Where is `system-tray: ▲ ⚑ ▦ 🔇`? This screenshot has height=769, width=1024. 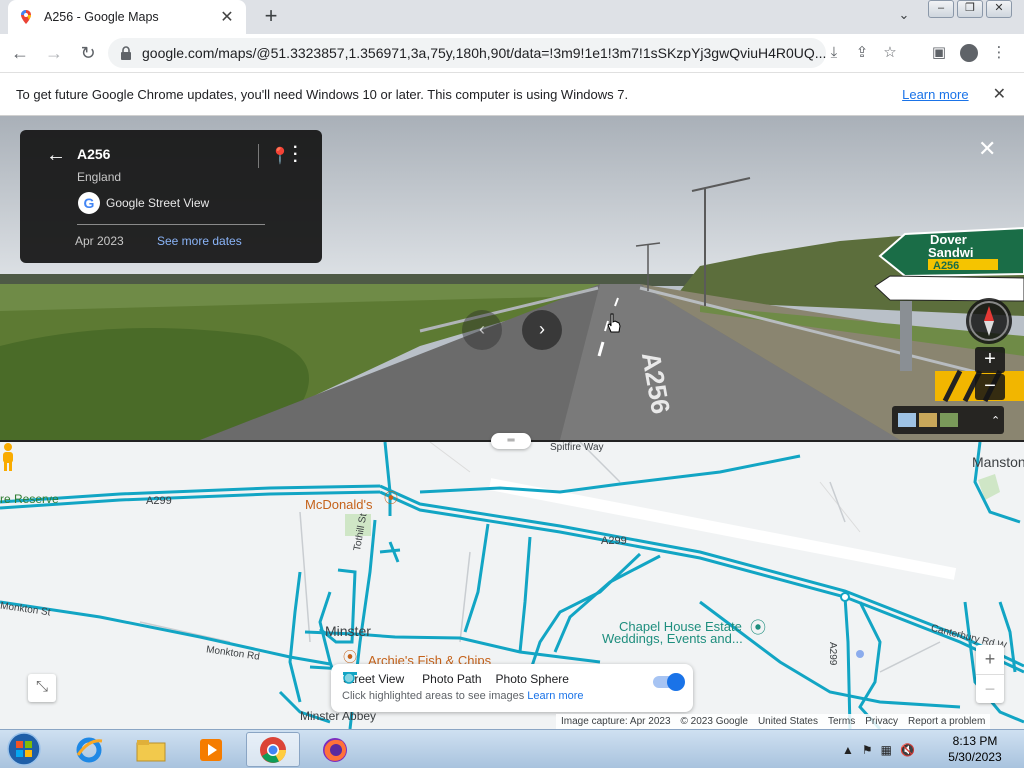
system-tray: ▲ ⚑ ▦ 🔇 is located at coordinates (882, 749).